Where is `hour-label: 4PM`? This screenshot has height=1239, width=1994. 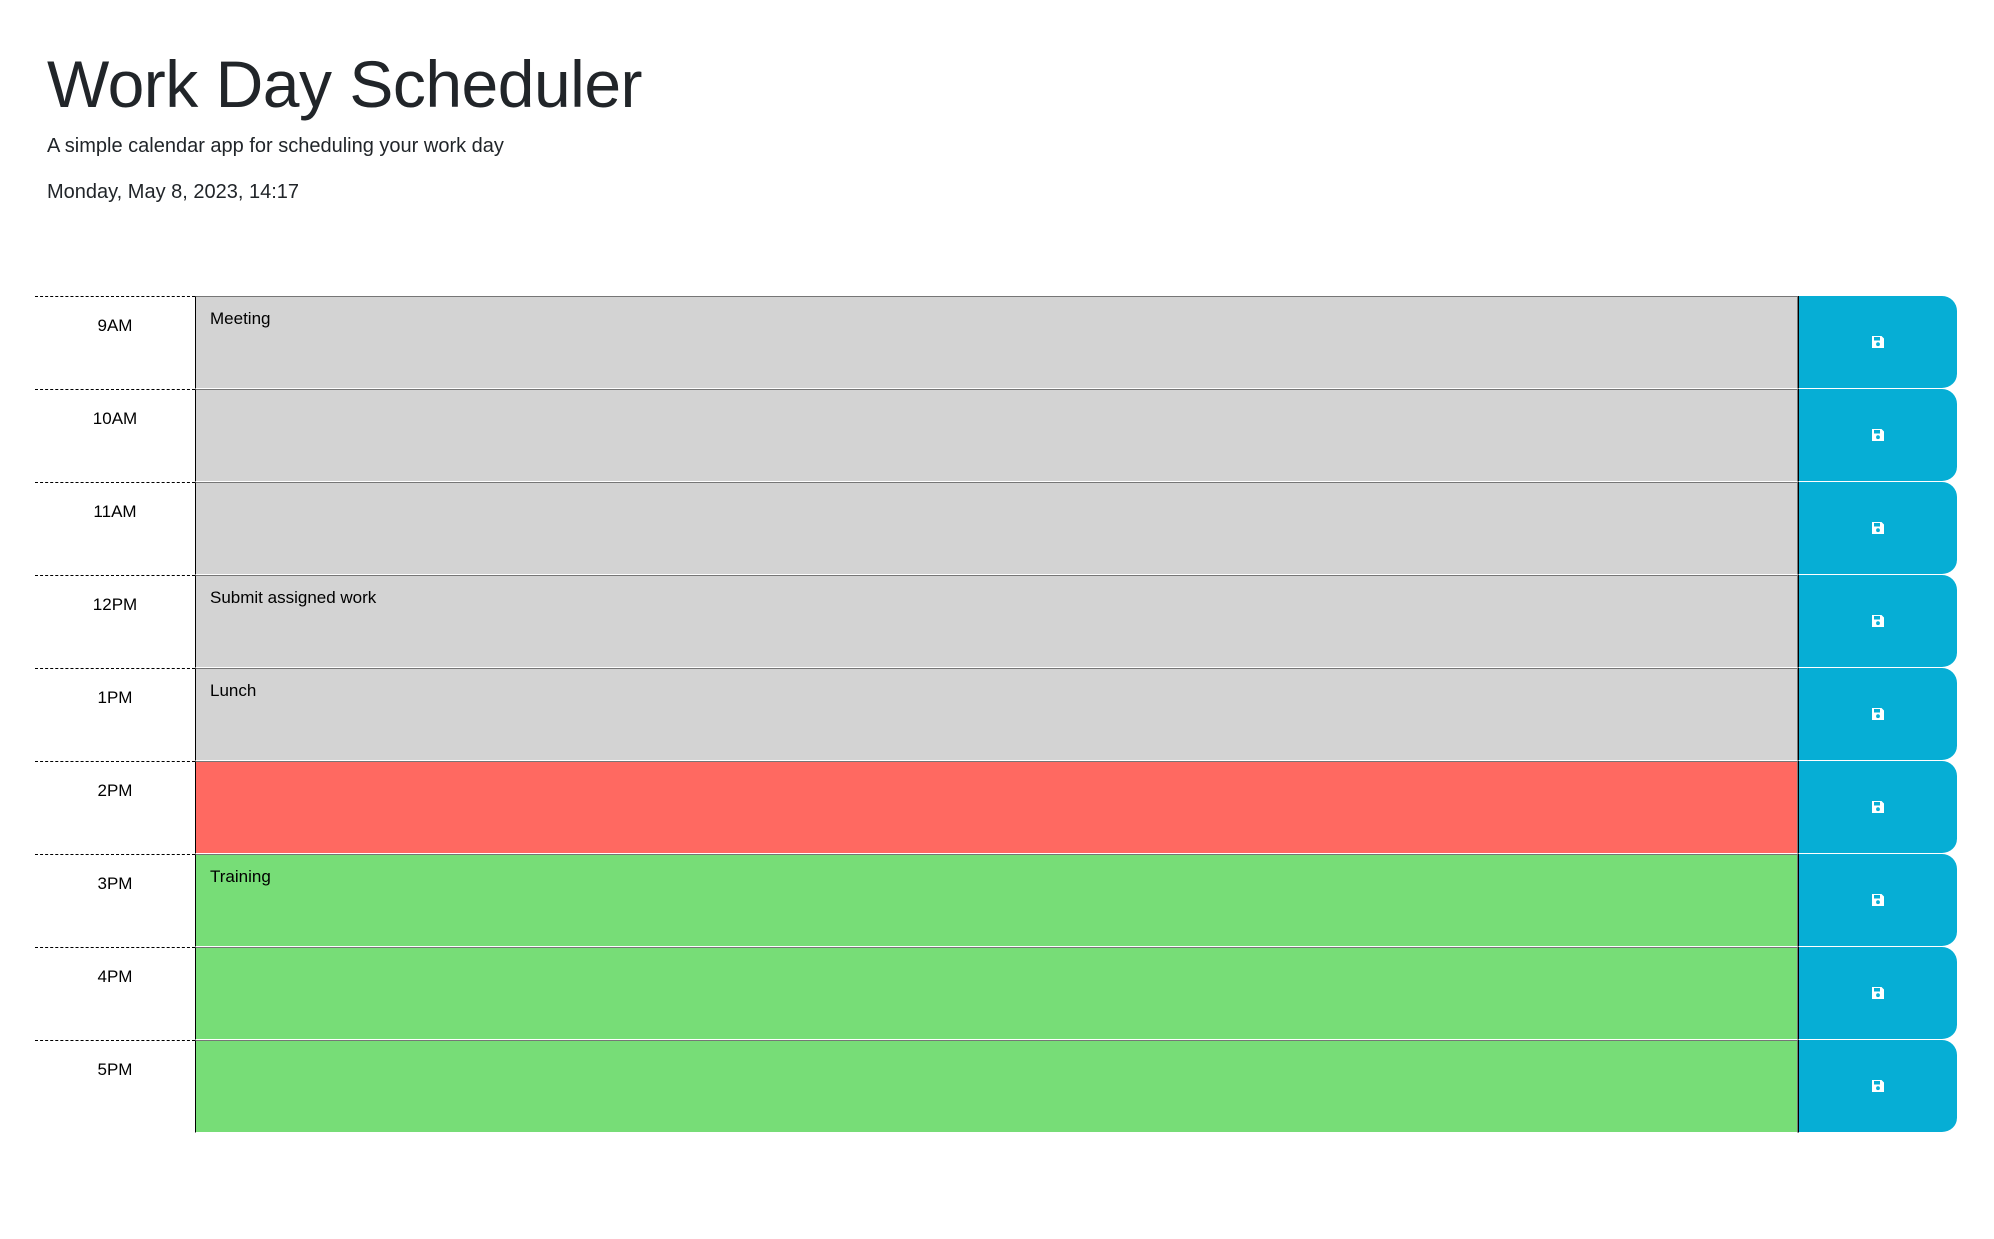 hour-label: 4PM is located at coordinates (115, 993).